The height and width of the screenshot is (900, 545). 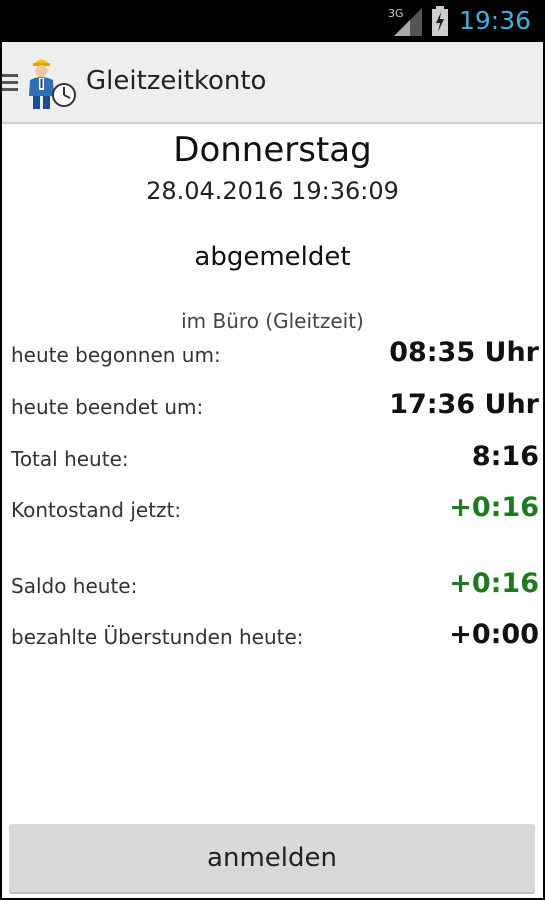 What do you see at coordinates (107, 407) in the screenshot?
I see `row-label: heute beendet um:` at bounding box center [107, 407].